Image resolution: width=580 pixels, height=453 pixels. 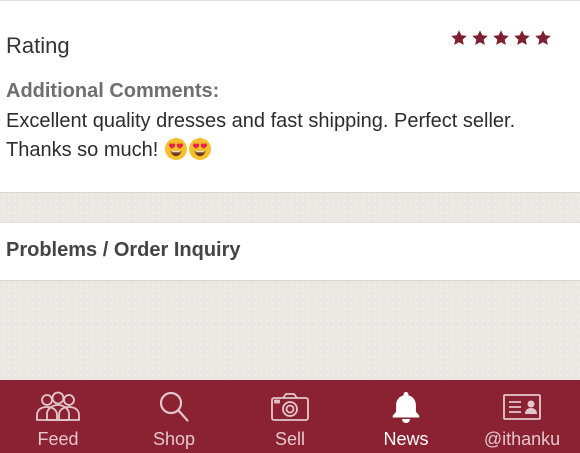 What do you see at coordinates (58, 439) in the screenshot?
I see `tab-feed-label: Feed` at bounding box center [58, 439].